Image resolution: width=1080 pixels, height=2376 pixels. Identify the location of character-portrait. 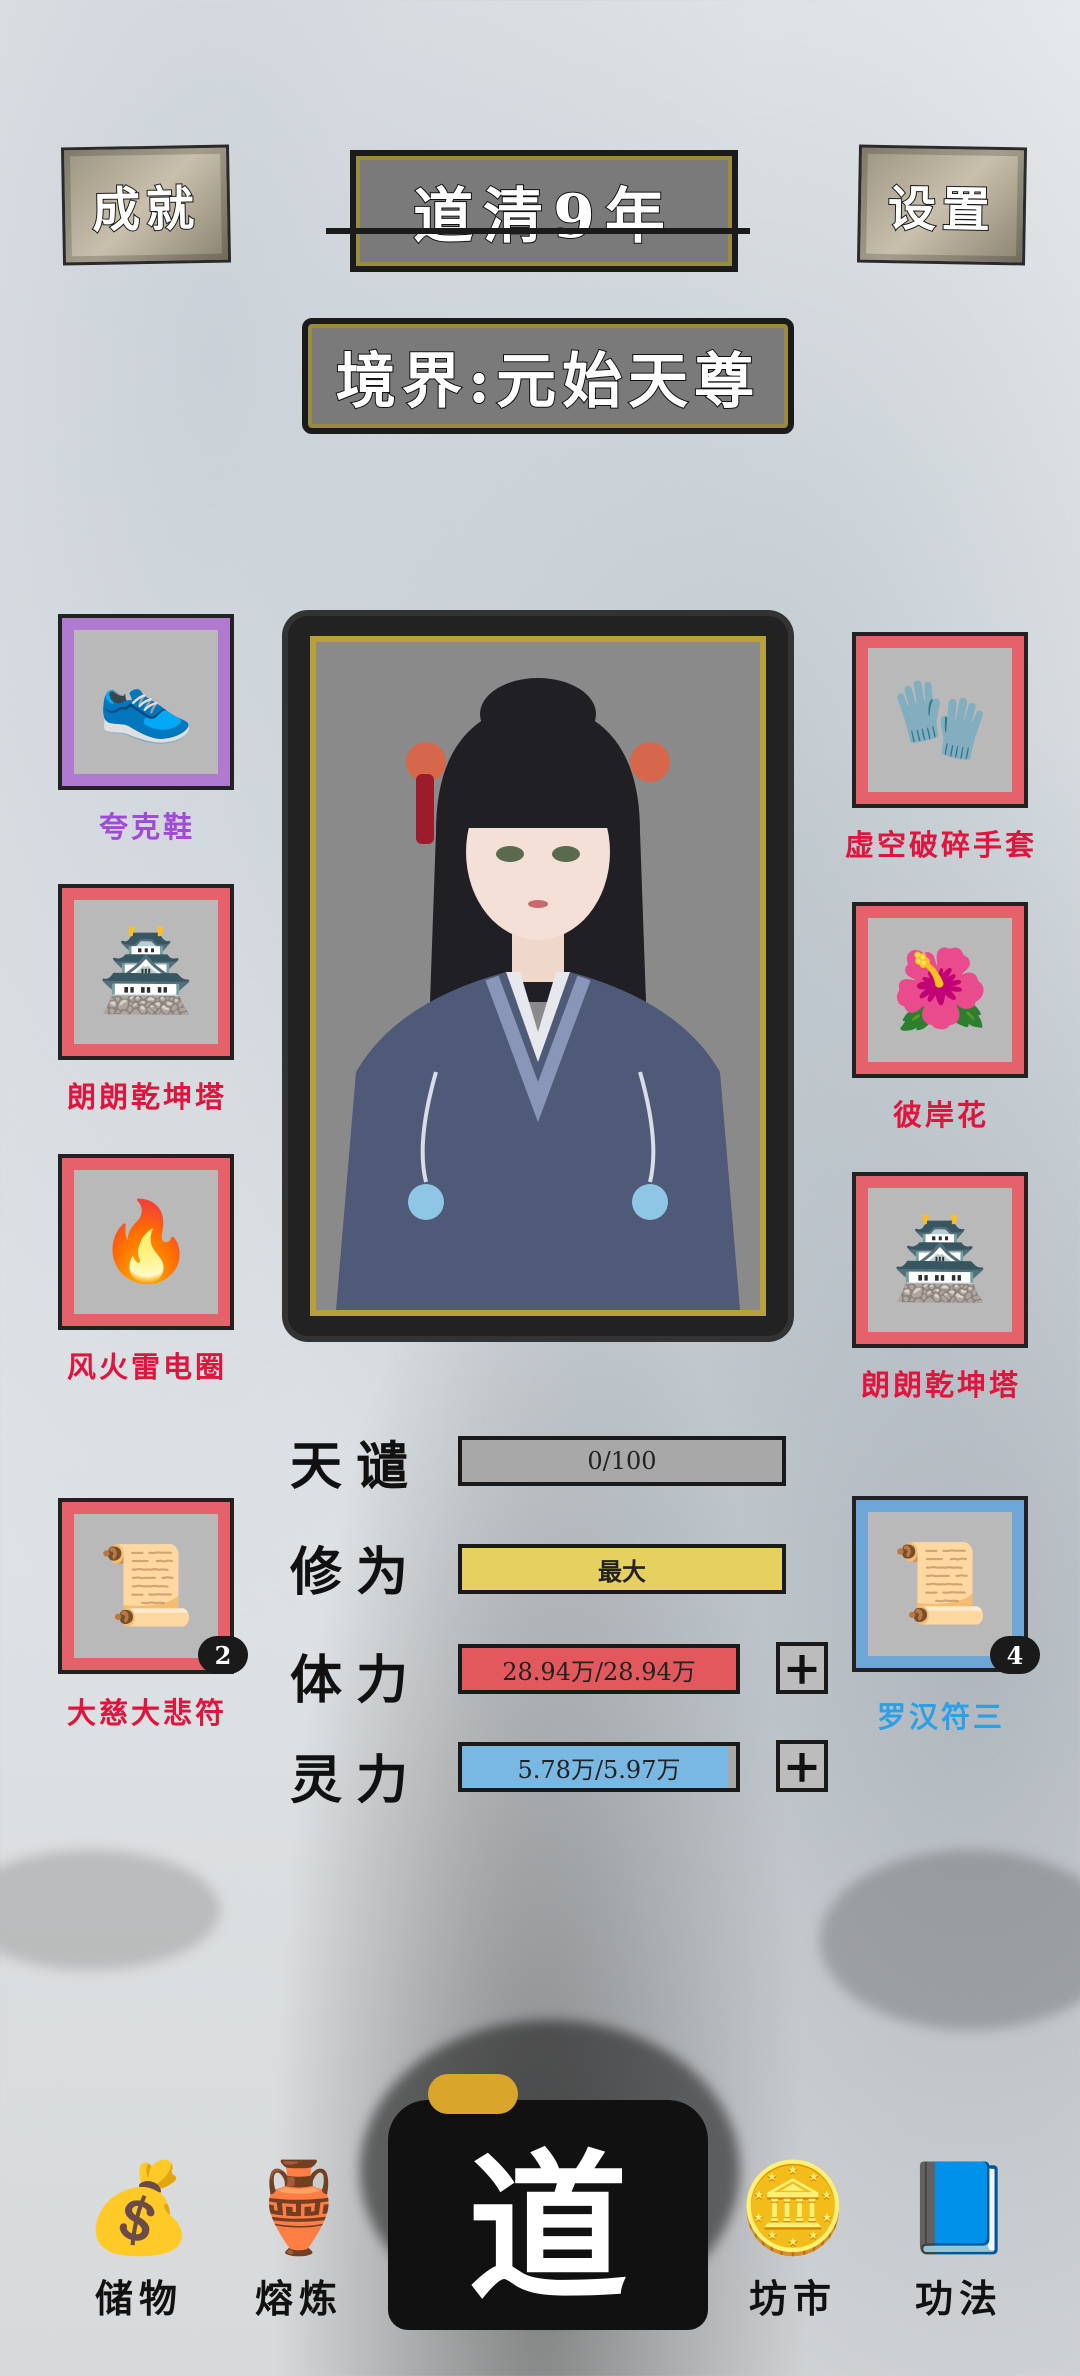
(538, 976).